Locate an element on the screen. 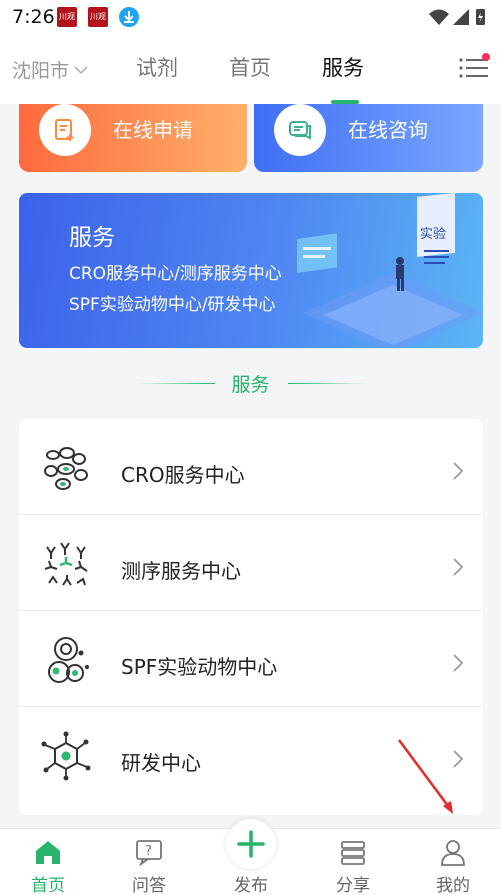 This screenshot has width=501, height=895. service-label-spf: SPF实验动物中心 is located at coordinates (199, 667).